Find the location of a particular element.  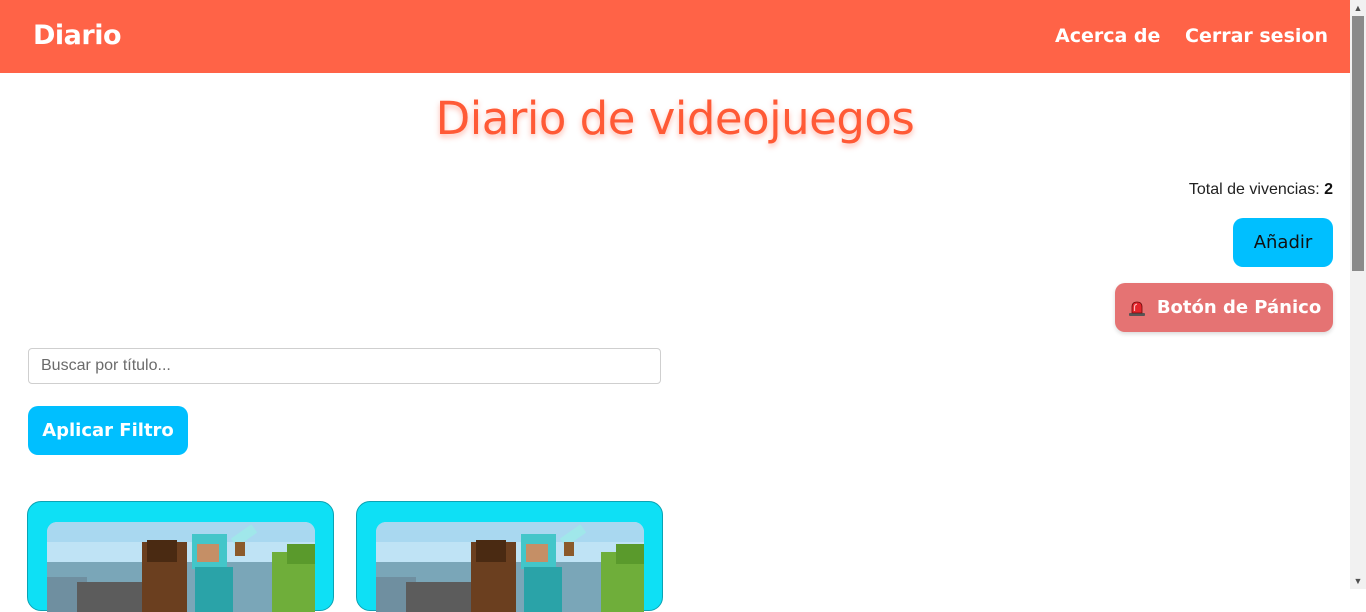

scrollbar: ▲ ▼ is located at coordinates (1358, 294).